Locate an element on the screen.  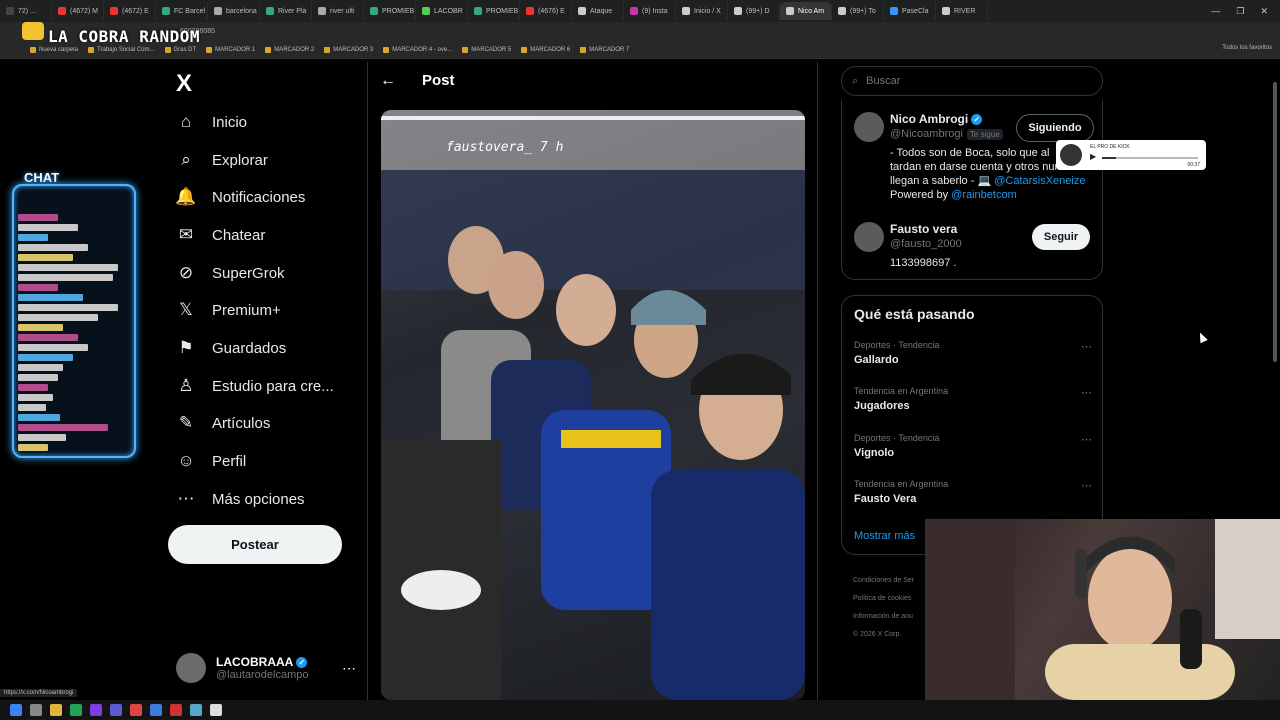
minimize-button: — is located at coordinates (1215, 11).